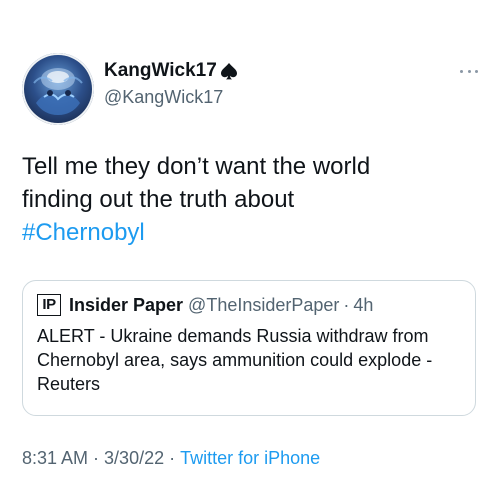 This screenshot has height=495, width=500. What do you see at coordinates (263, 305) in the screenshot?
I see `quoted-author-handle: @TheInsiderPaper` at bounding box center [263, 305].